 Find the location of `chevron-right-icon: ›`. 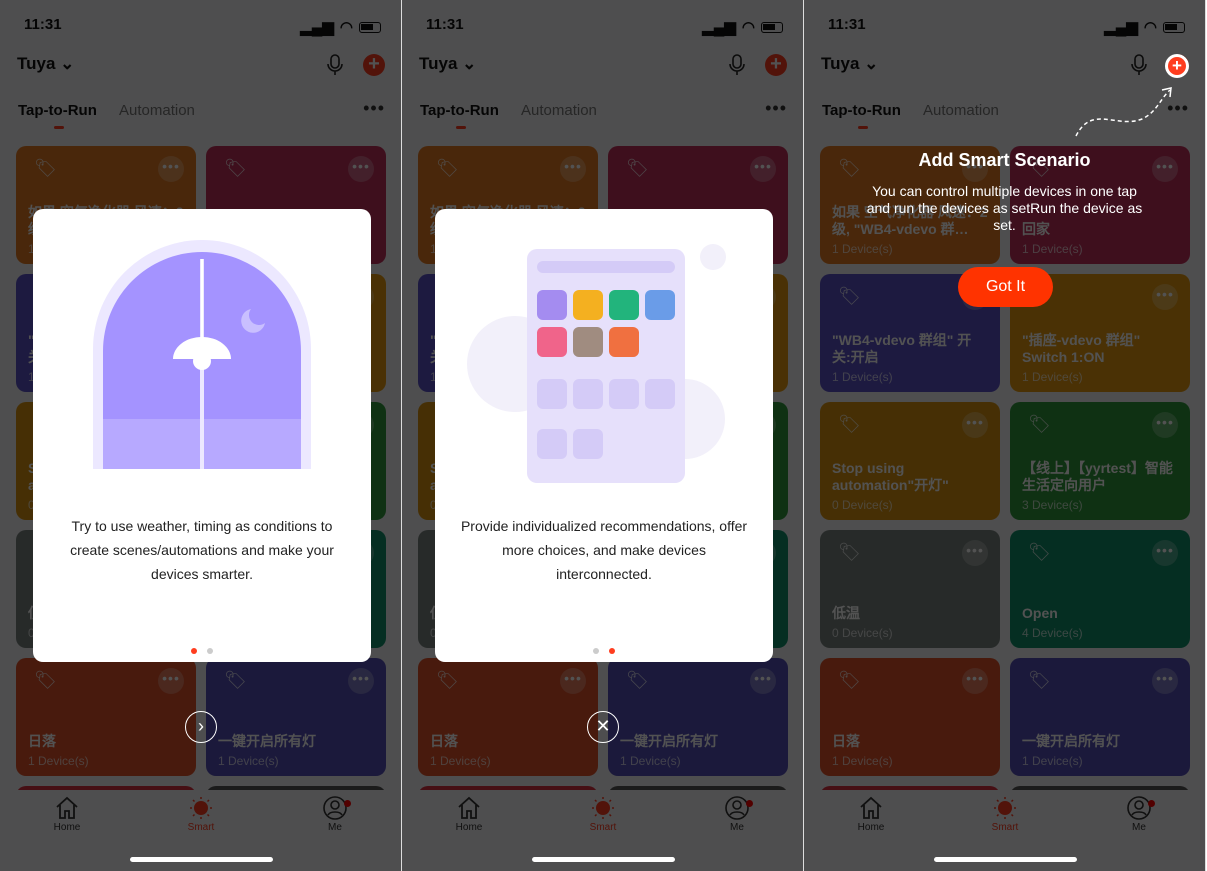

chevron-right-icon: › is located at coordinates (201, 726).